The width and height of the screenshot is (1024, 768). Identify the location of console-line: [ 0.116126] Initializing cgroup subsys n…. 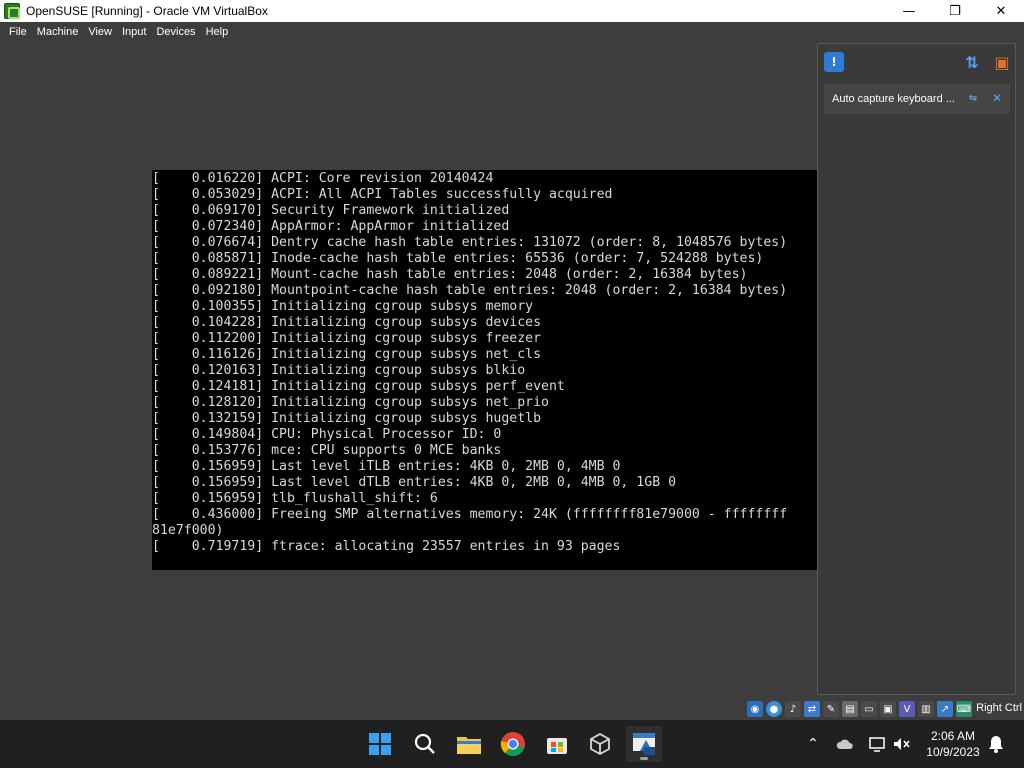
(347, 354).